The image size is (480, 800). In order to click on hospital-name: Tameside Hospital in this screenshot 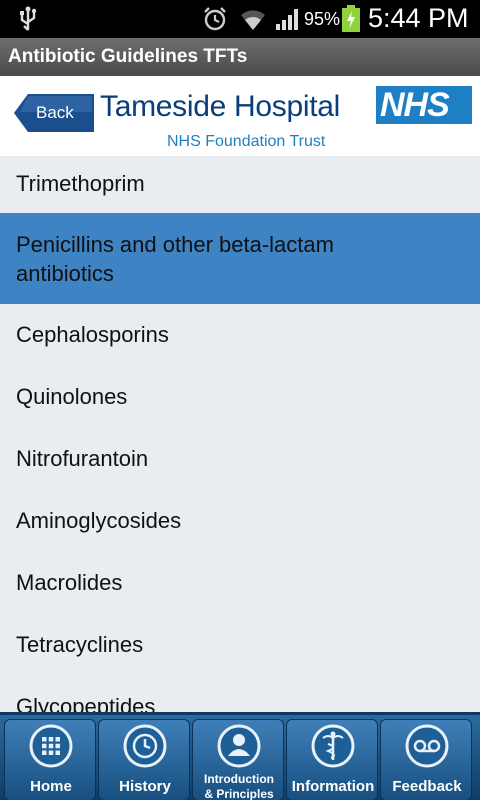, I will do `click(220, 106)`.